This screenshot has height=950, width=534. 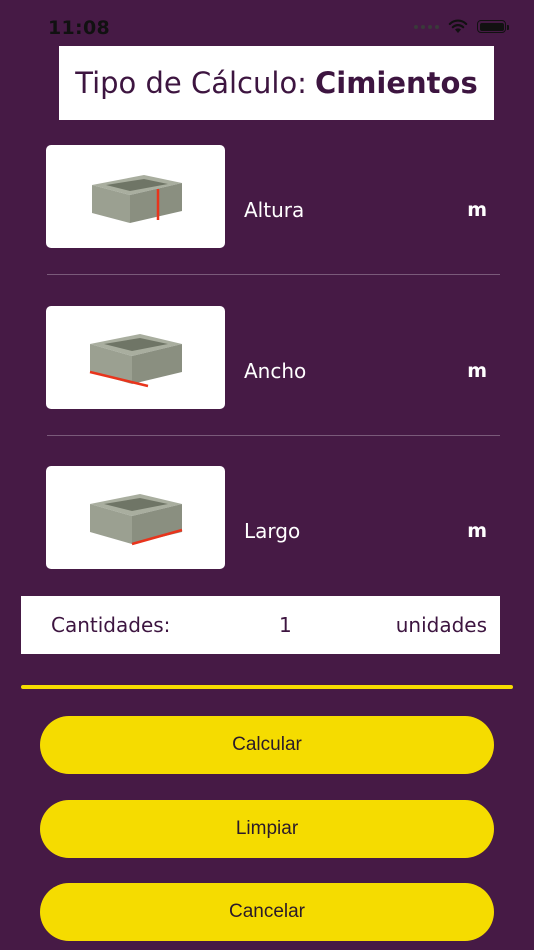 What do you see at coordinates (111, 625) in the screenshot?
I see `quantity-label: Cantidades:` at bounding box center [111, 625].